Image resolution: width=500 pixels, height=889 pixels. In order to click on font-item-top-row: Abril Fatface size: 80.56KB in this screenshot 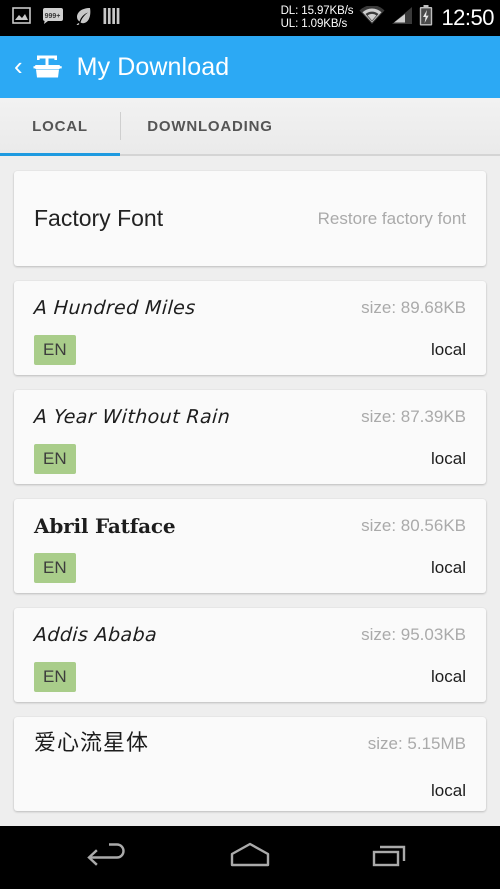, I will do `click(250, 526)`.